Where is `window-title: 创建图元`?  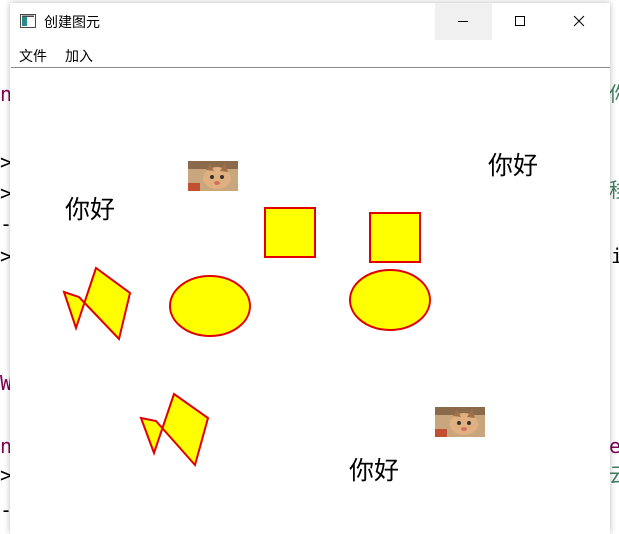 window-title: 创建图元 is located at coordinates (72, 23).